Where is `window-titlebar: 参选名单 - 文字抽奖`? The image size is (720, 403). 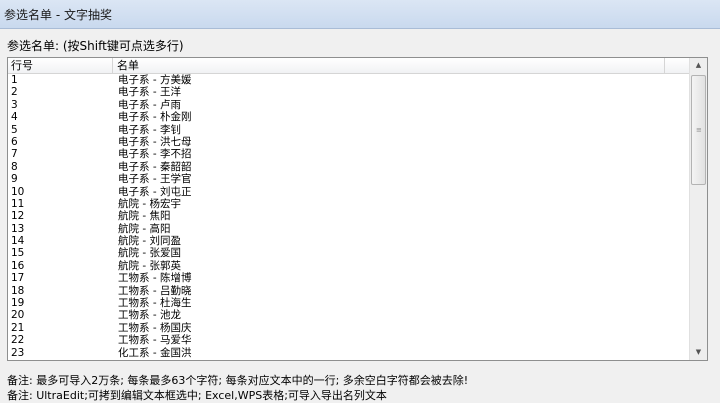
window-titlebar: 参选名单 - 文字抽奖 is located at coordinates (360, 14).